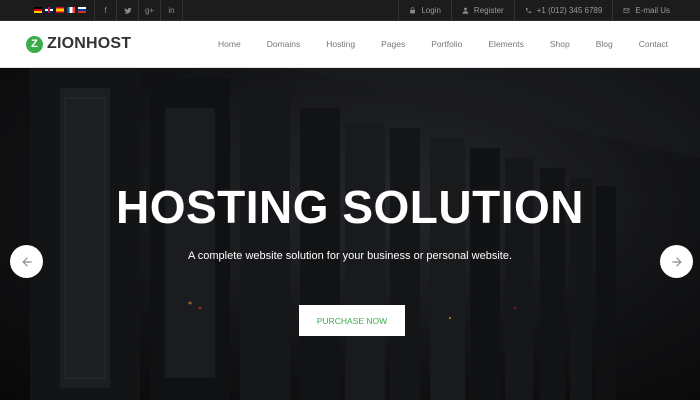 Image resolution: width=700 pixels, height=400 pixels. I want to click on slider-next-button, so click(676, 261).